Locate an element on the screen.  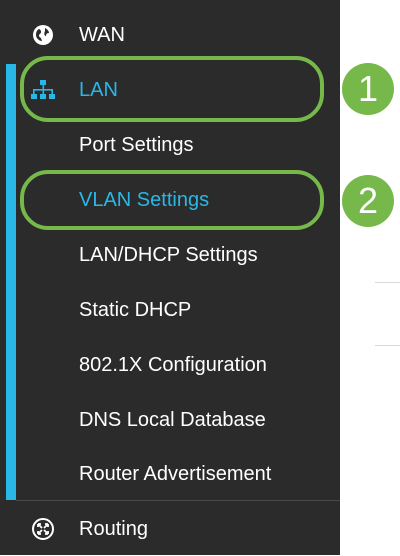
sidebar-item-8021x-configuration: 802.1X Configuration is located at coordinates (170, 365).